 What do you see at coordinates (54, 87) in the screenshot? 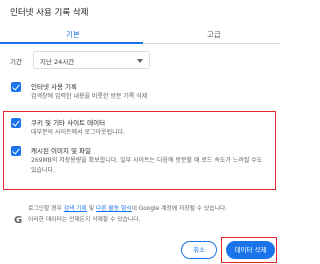
I see `option-title: 인터넷 사용 기록` at bounding box center [54, 87].